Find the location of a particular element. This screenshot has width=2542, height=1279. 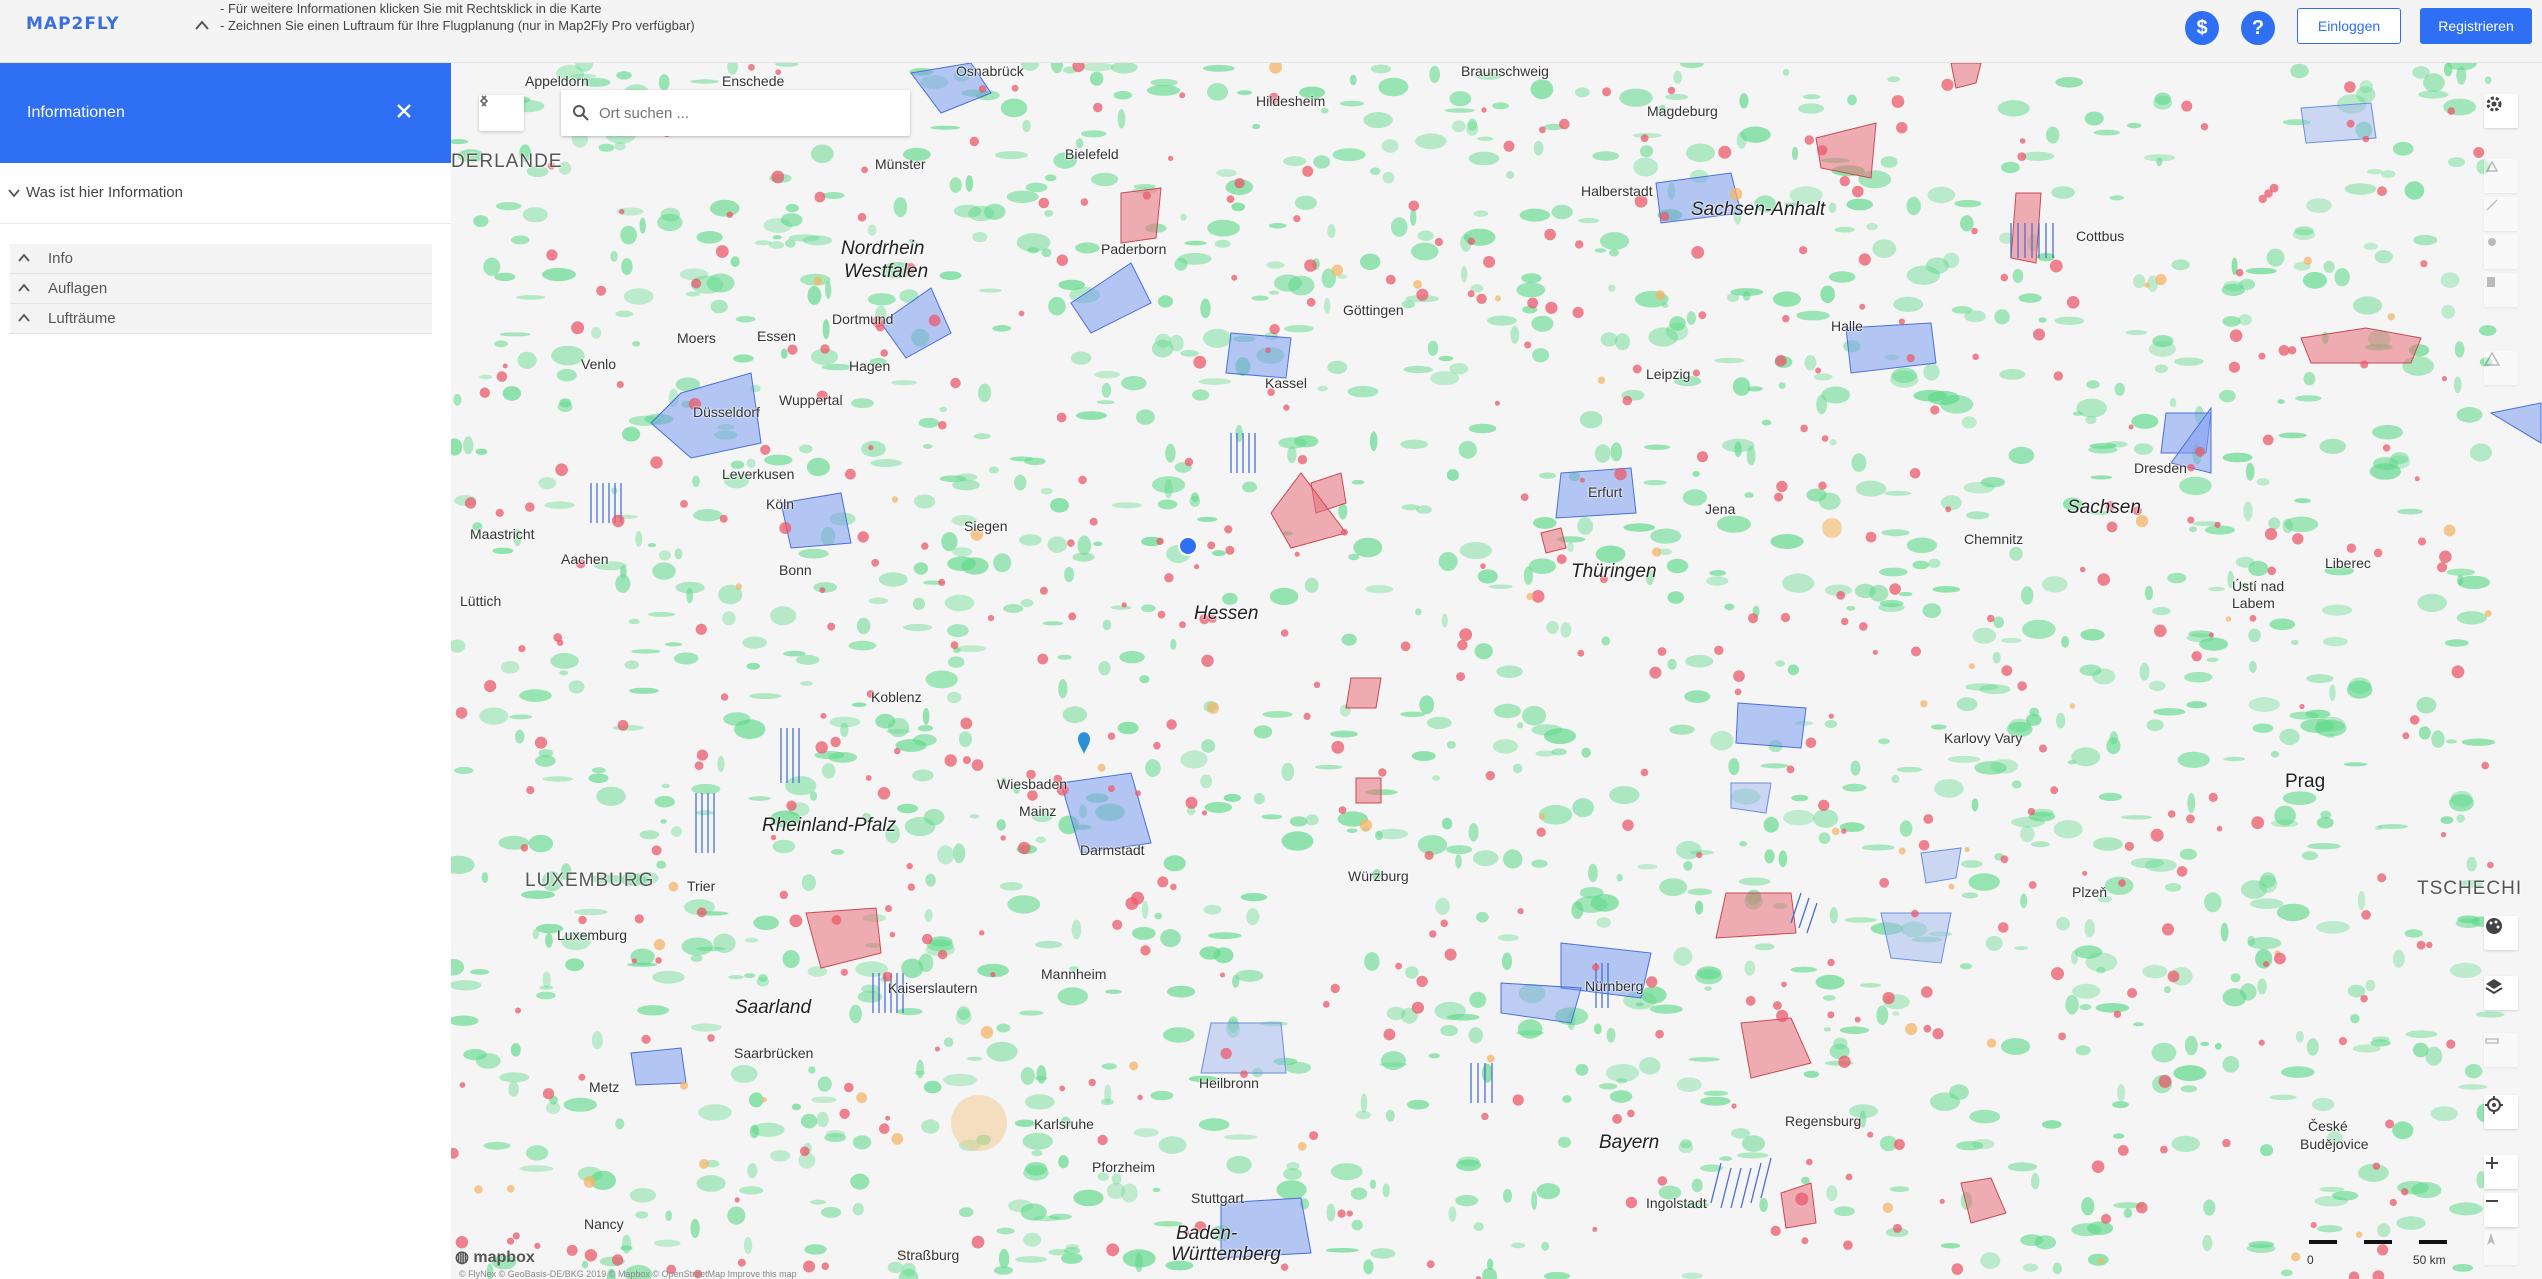

settings-button is located at coordinates (2501, 111).